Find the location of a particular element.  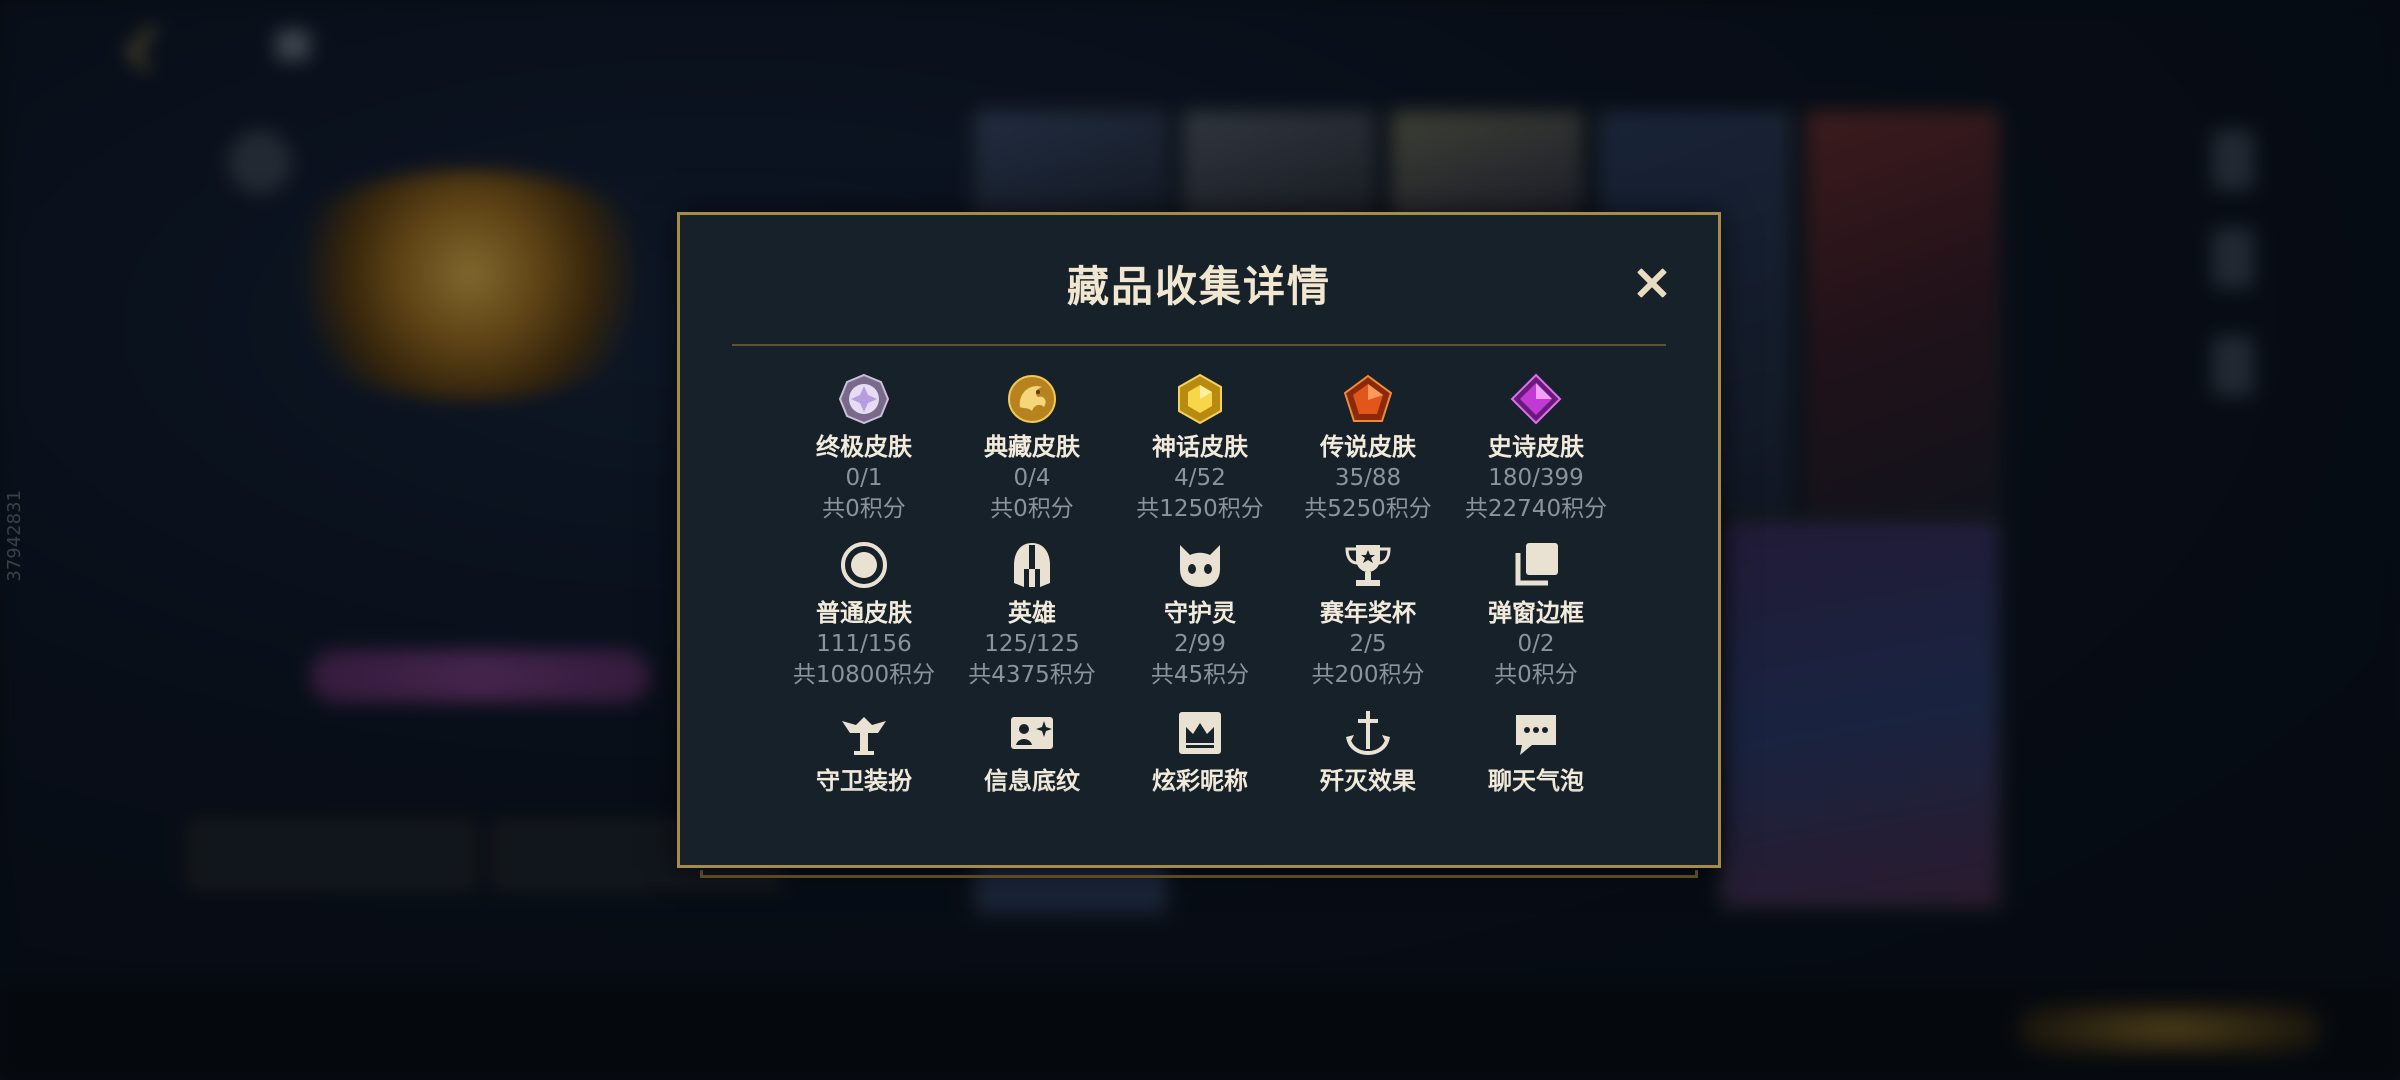

collection-item-season-trophy: 赛年奖杯 2/5 共200积分 is located at coordinates (1368, 615).